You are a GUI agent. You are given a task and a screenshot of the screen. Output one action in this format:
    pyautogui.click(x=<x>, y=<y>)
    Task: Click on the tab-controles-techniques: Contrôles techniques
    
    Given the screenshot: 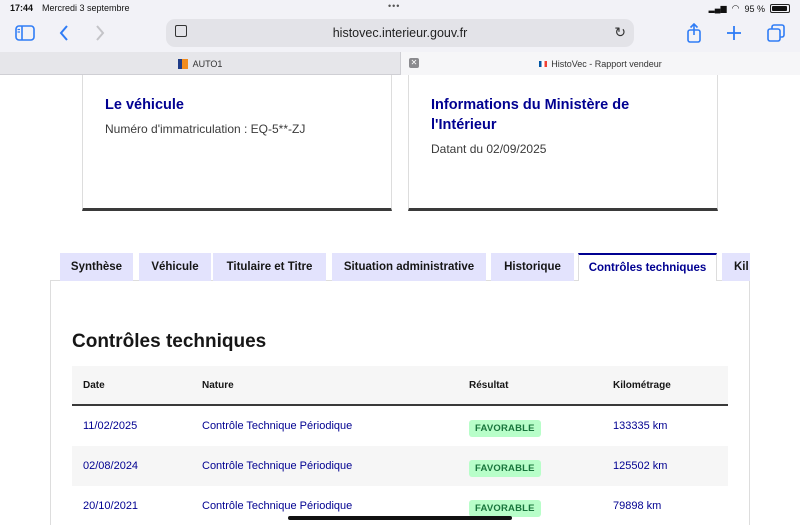 What is the action you would take?
    pyautogui.click(x=647, y=267)
    